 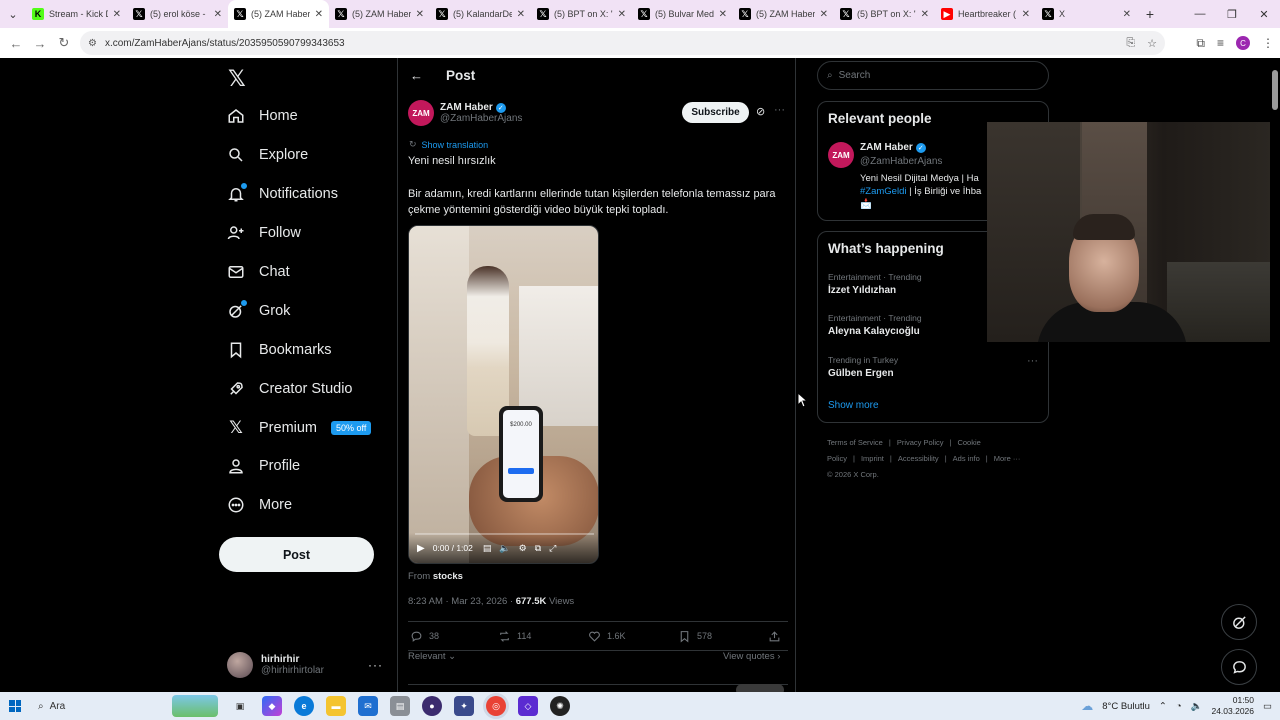 I want to click on site-info-icon: ⚙, so click(x=92, y=43).